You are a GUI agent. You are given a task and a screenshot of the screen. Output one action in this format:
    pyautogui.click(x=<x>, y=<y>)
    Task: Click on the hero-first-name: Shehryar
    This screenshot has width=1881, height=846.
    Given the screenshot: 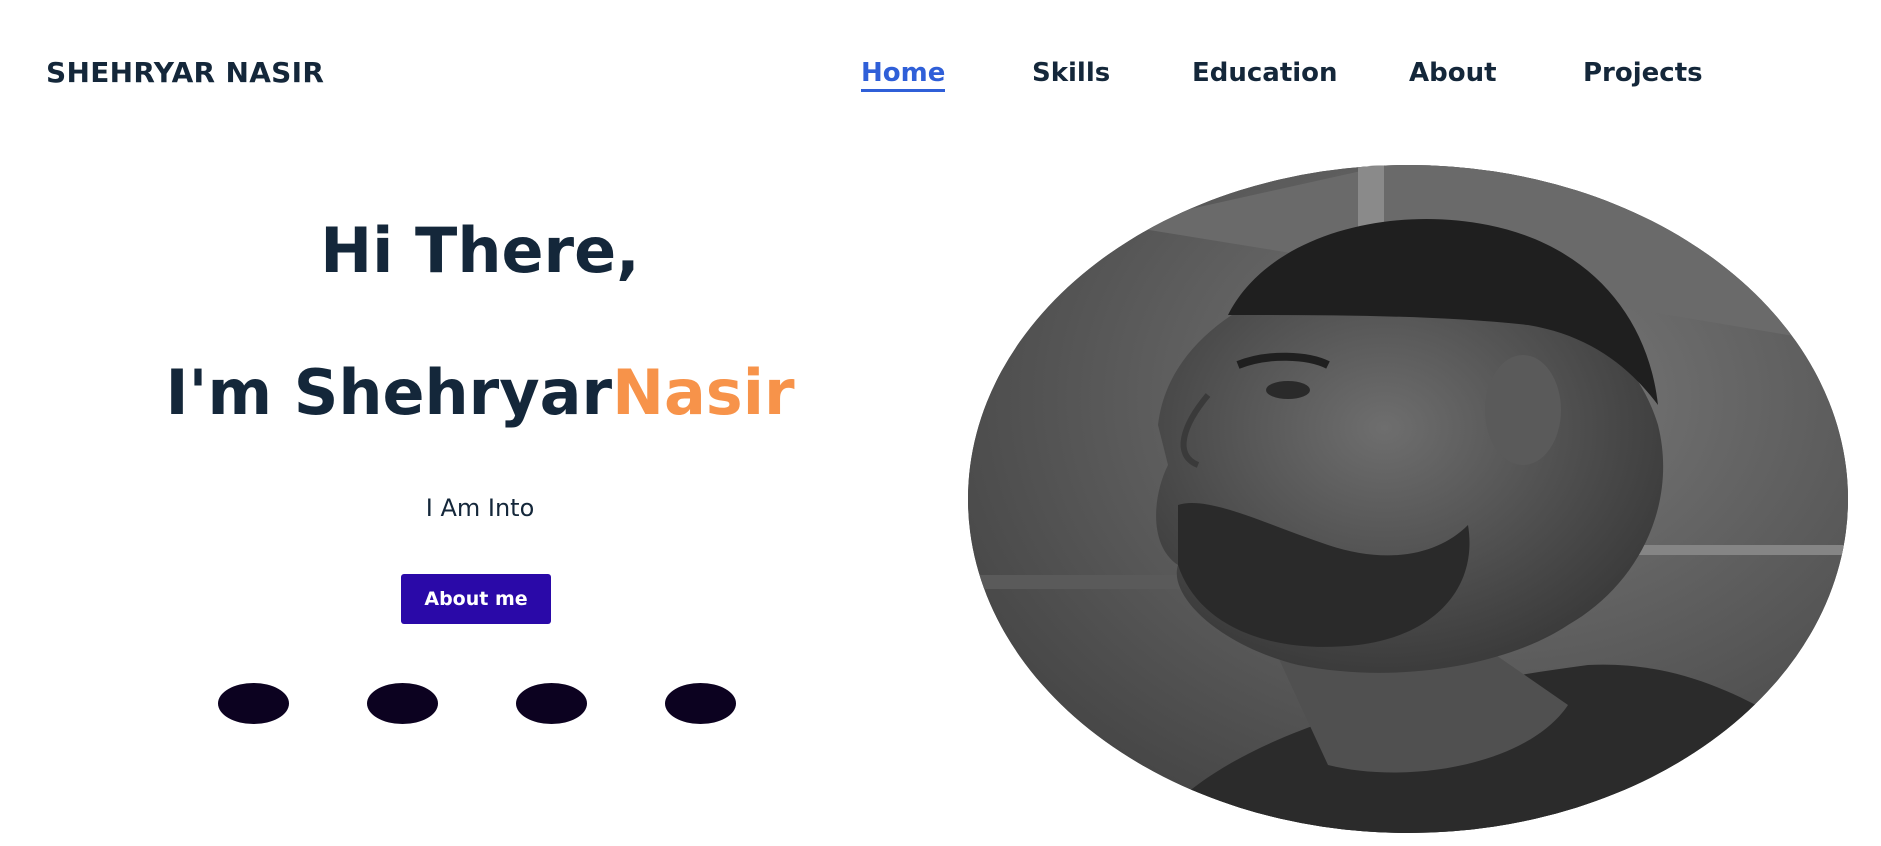 What is the action you would take?
    pyautogui.click(x=453, y=392)
    